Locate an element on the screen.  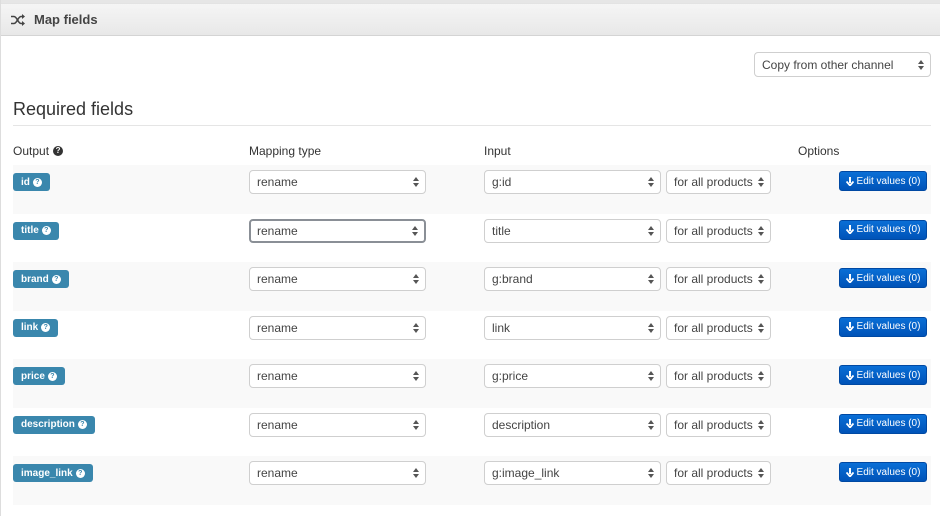
field-label-badge: description ? is located at coordinates (54, 424).